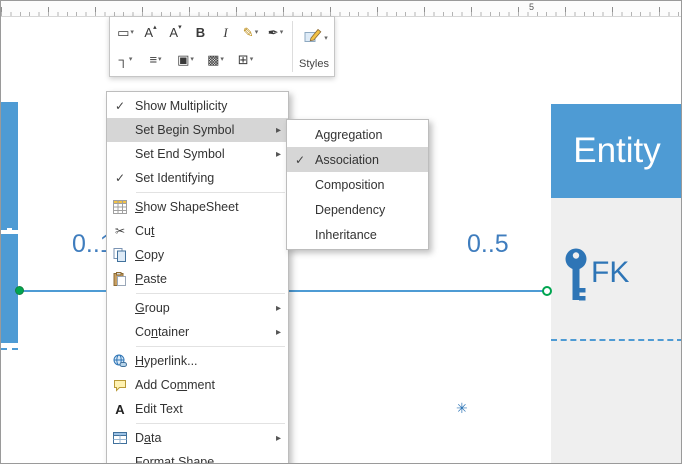 The image size is (682, 464). I want to click on entity-dashed-divider, so click(616, 340).